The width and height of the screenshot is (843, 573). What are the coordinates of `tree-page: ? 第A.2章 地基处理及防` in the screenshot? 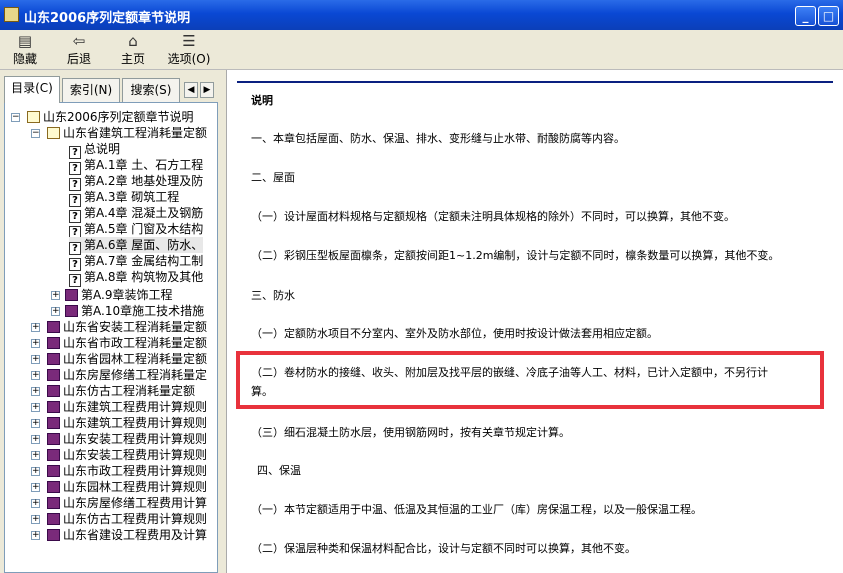 It's located at (136, 182).